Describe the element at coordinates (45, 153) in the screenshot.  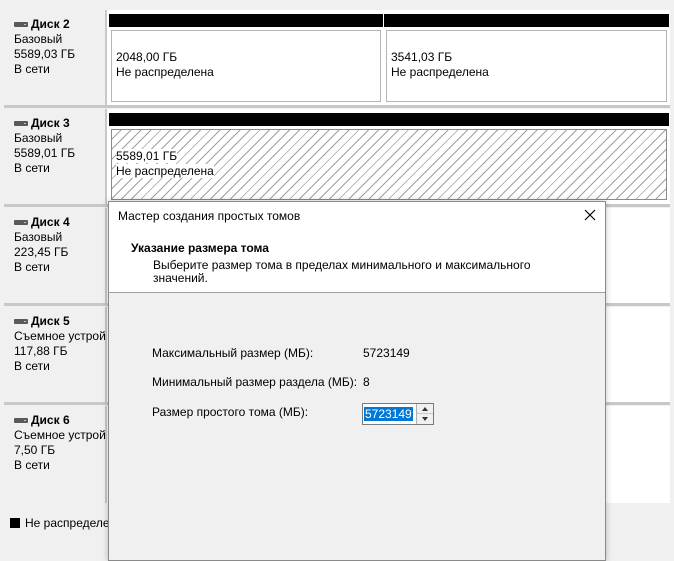
I see `disk-size: 5589,01 ГБ` at that location.